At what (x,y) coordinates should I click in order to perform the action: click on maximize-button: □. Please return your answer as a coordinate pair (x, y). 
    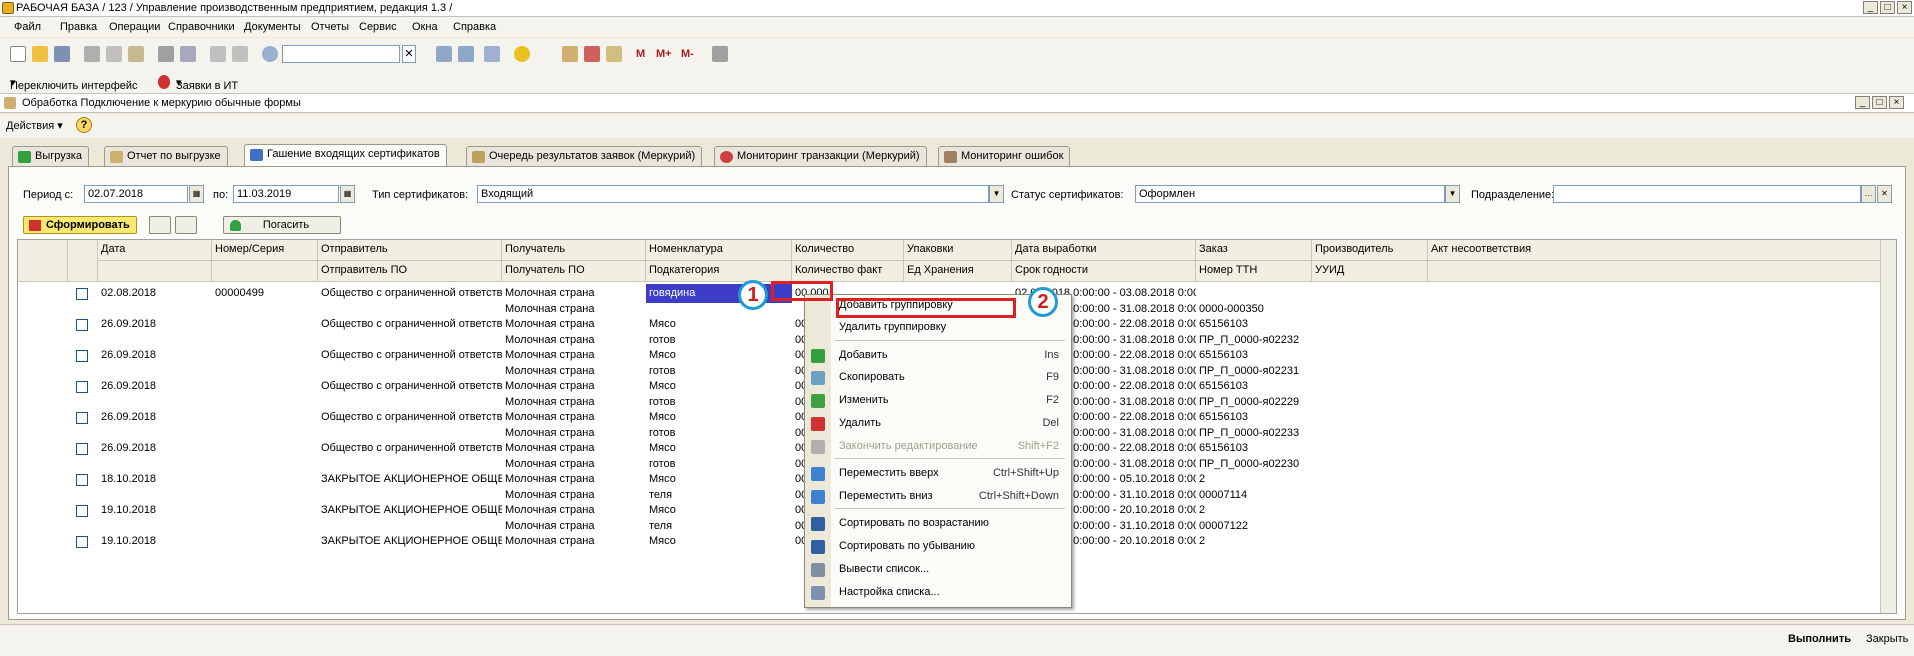
    Looking at the image, I should click on (1887, 7).